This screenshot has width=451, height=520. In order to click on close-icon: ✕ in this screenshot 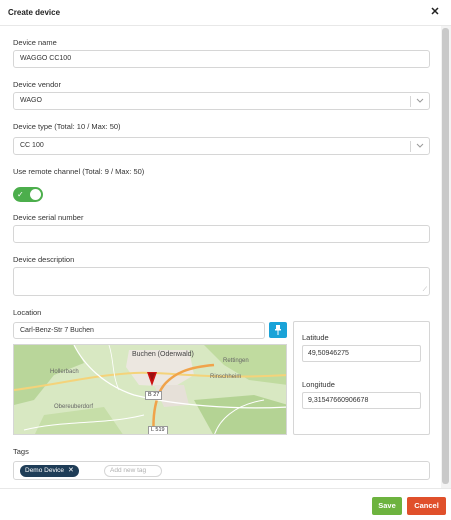, I will do `click(435, 12)`.